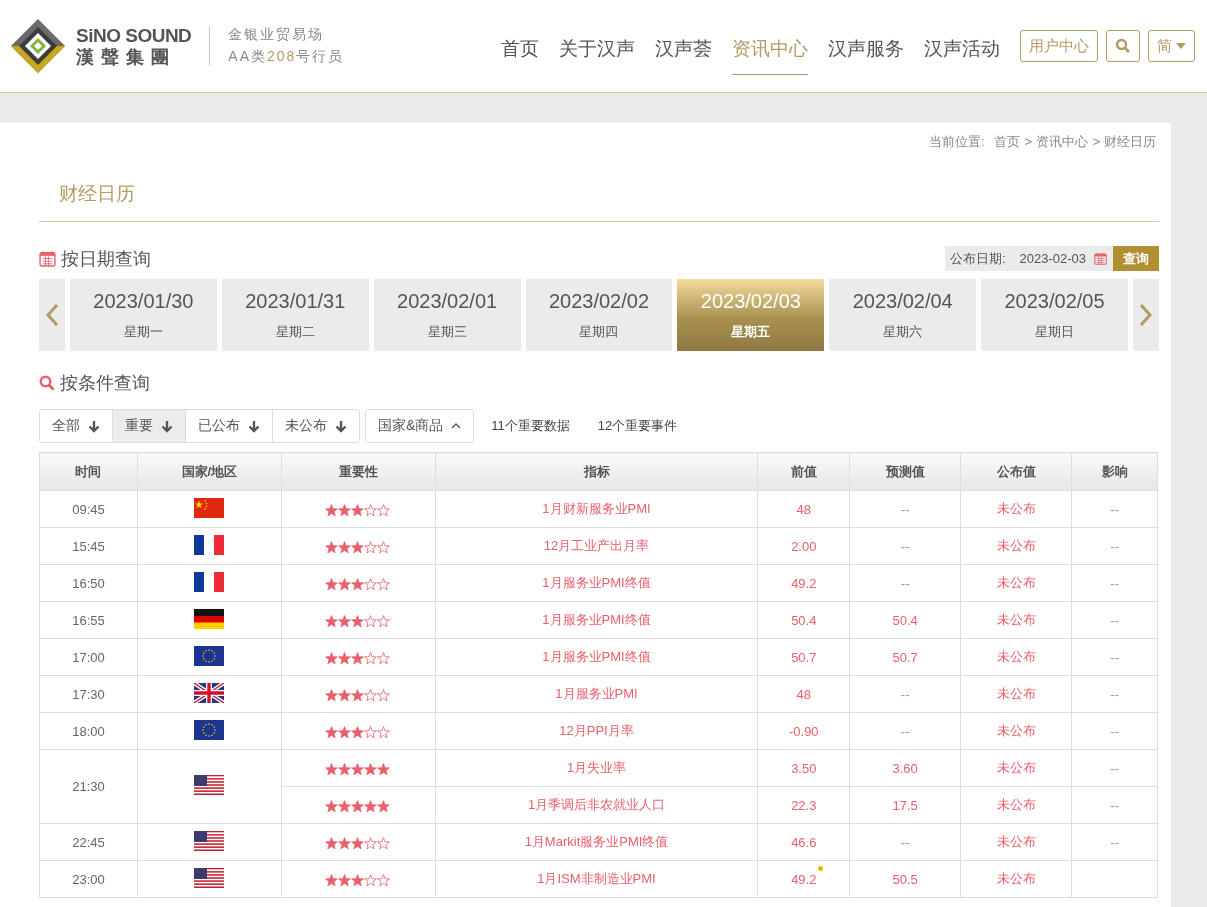 This screenshot has height=907, width=1207. I want to click on nav-link: 汉声活动, so click(962, 48).